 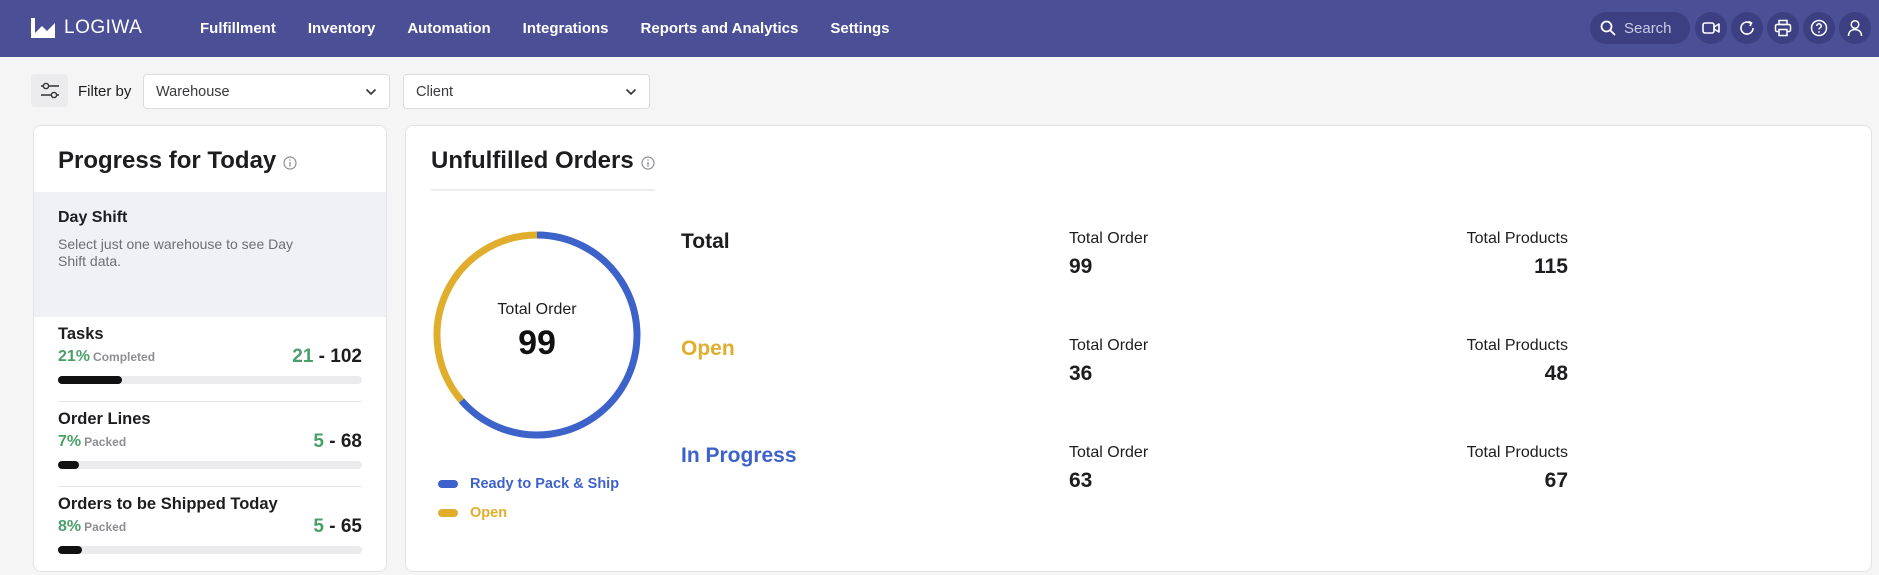 What do you see at coordinates (103, 27) in the screenshot?
I see `brand-name: LOGIWA` at bounding box center [103, 27].